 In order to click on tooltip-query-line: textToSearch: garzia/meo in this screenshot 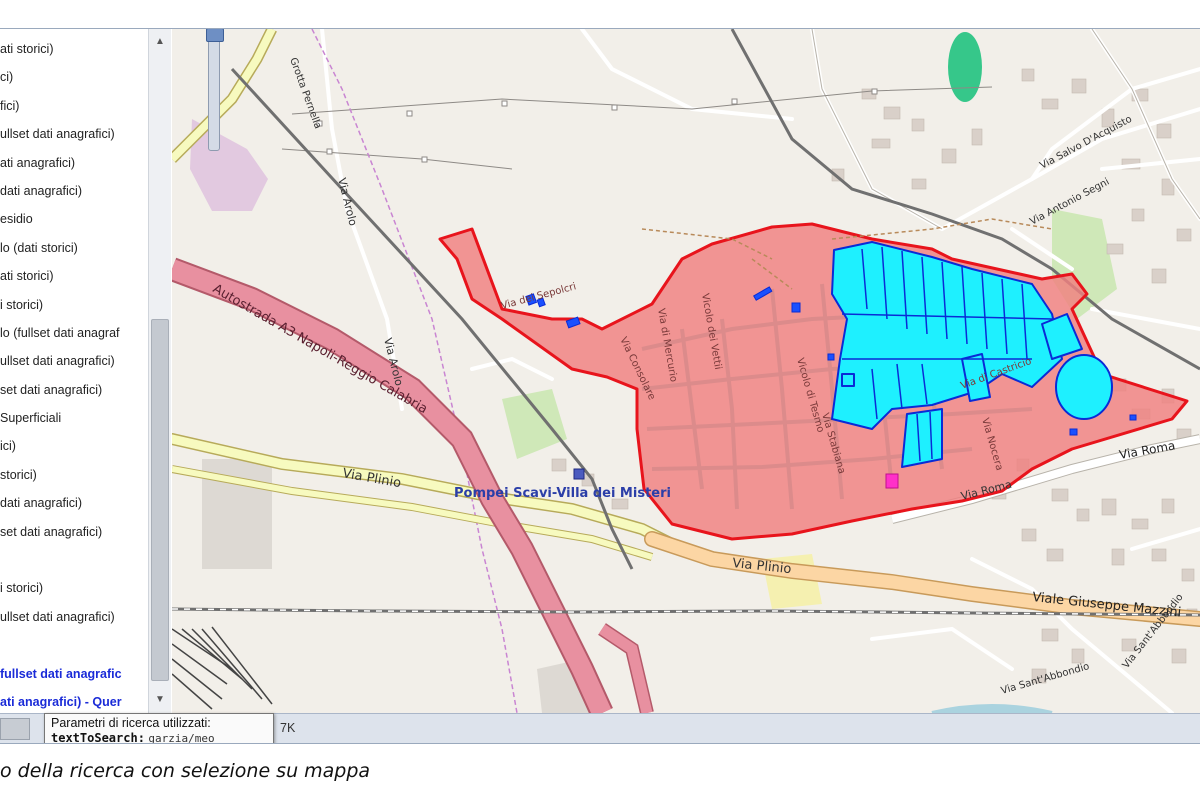, I will do `click(159, 737)`.